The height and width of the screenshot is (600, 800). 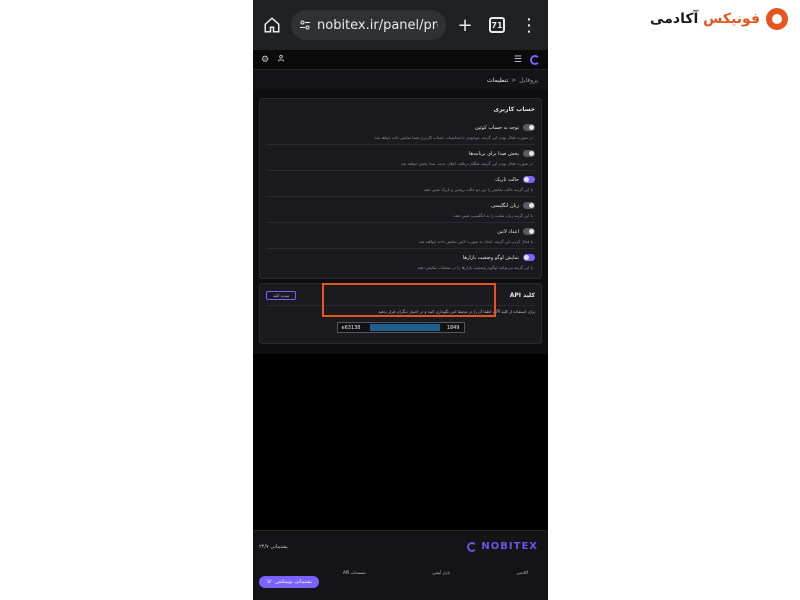 I want to click on support-phone: پشتیبانی ۲۴/۷, so click(x=273, y=547).